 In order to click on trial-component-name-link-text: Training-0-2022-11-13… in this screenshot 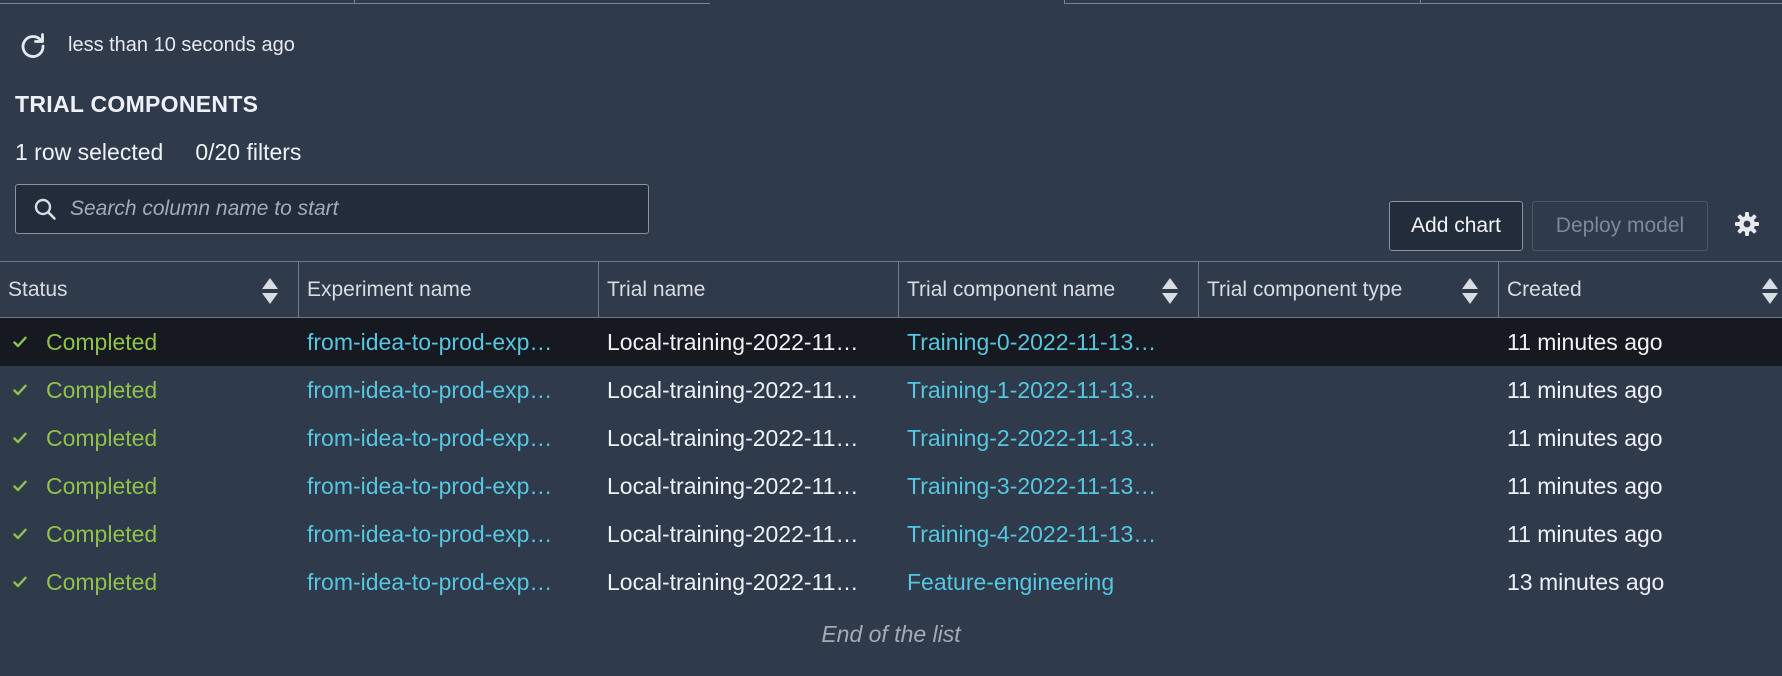, I will do `click(1032, 341)`.